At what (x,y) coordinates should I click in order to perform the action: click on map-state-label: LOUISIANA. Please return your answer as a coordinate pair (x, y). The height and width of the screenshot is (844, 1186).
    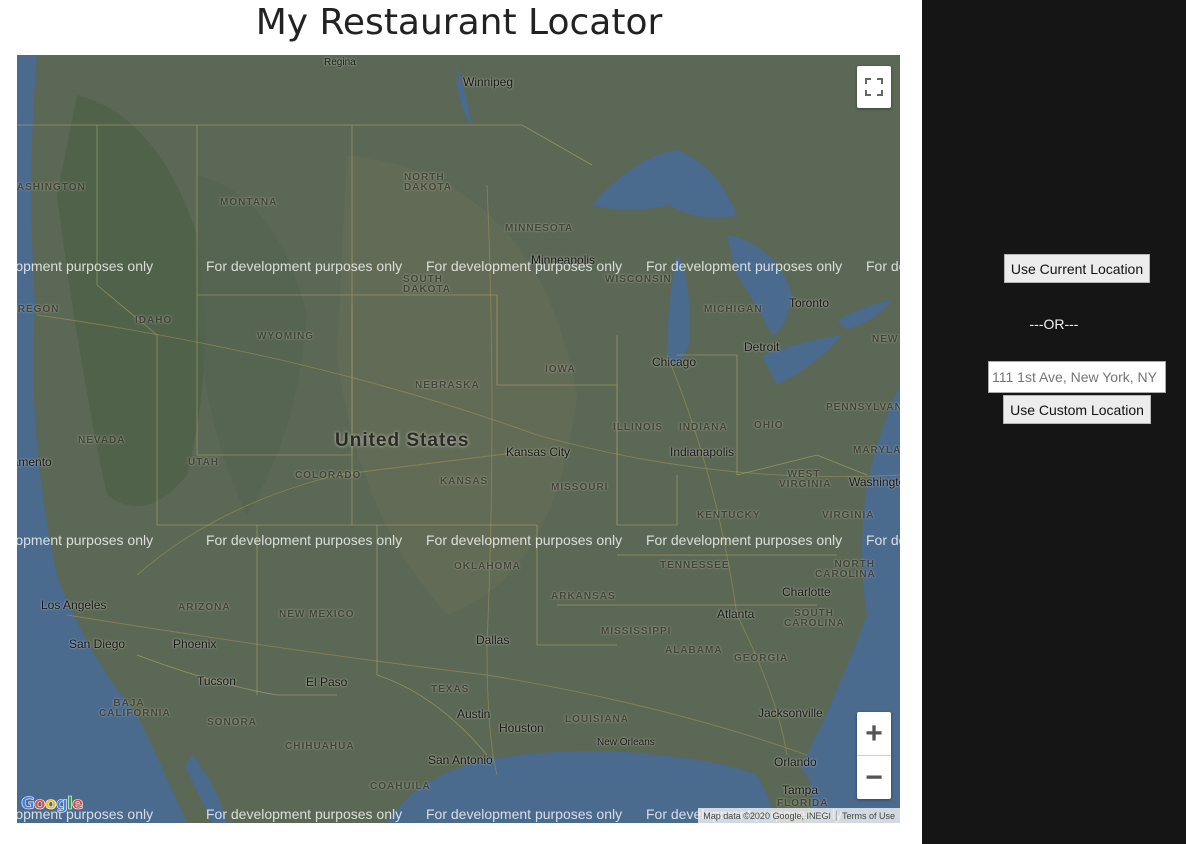
    Looking at the image, I should click on (597, 719).